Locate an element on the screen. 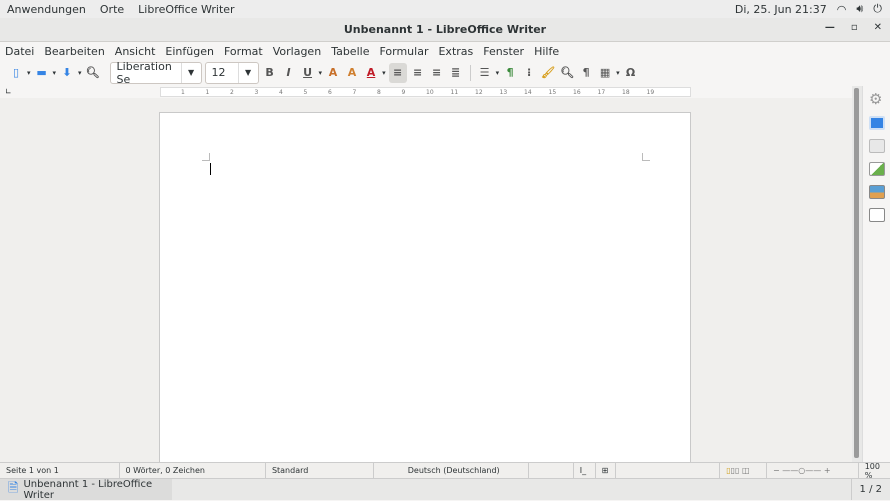  menu-fenster: Fenster is located at coordinates (503, 51).